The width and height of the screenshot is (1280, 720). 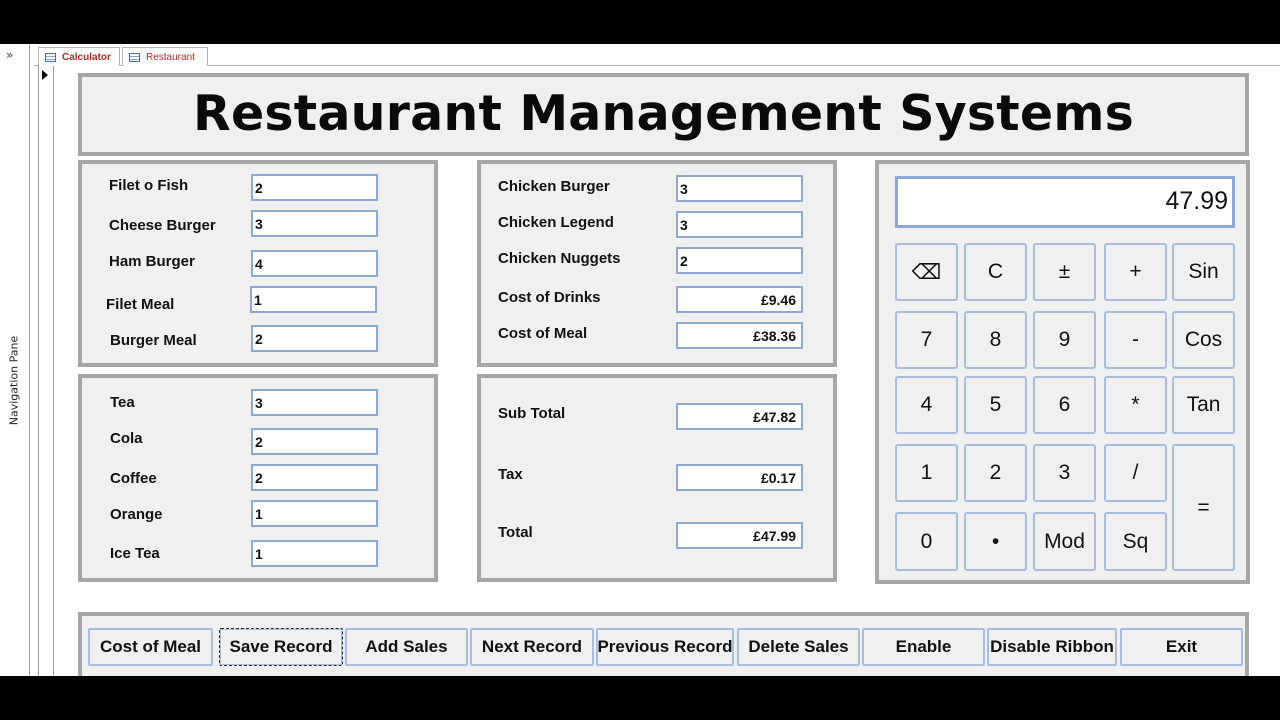 What do you see at coordinates (1065, 202) in the screenshot?
I see `calculator-display: 47.99` at bounding box center [1065, 202].